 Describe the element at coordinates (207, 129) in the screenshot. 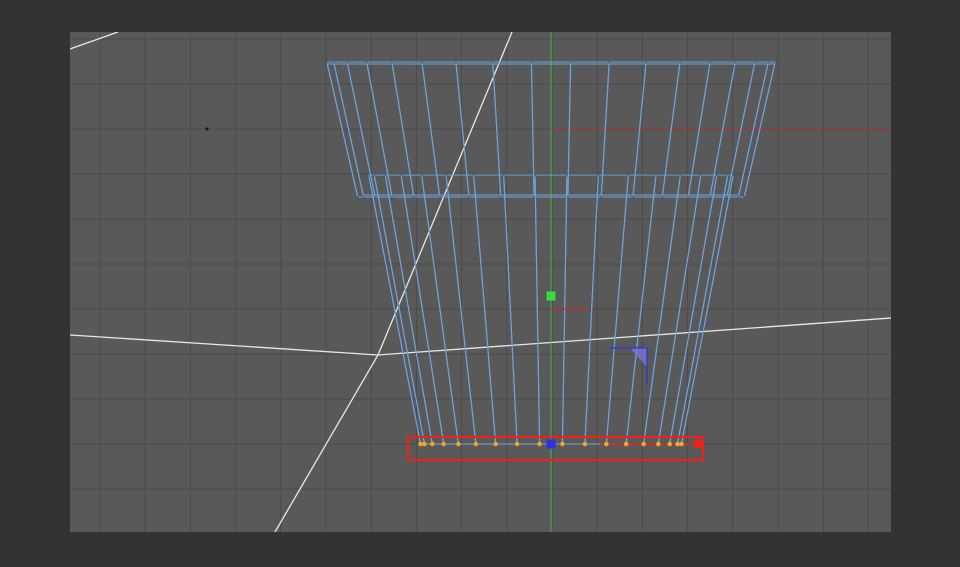

I see `origin-dot` at that location.